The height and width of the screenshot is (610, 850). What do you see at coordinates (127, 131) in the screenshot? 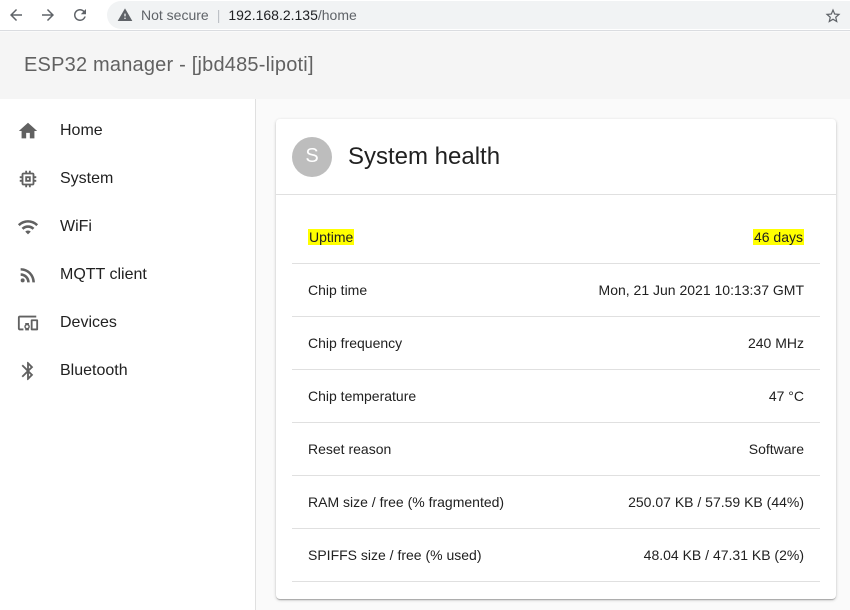
I see `sidebar-item-home: Home` at bounding box center [127, 131].